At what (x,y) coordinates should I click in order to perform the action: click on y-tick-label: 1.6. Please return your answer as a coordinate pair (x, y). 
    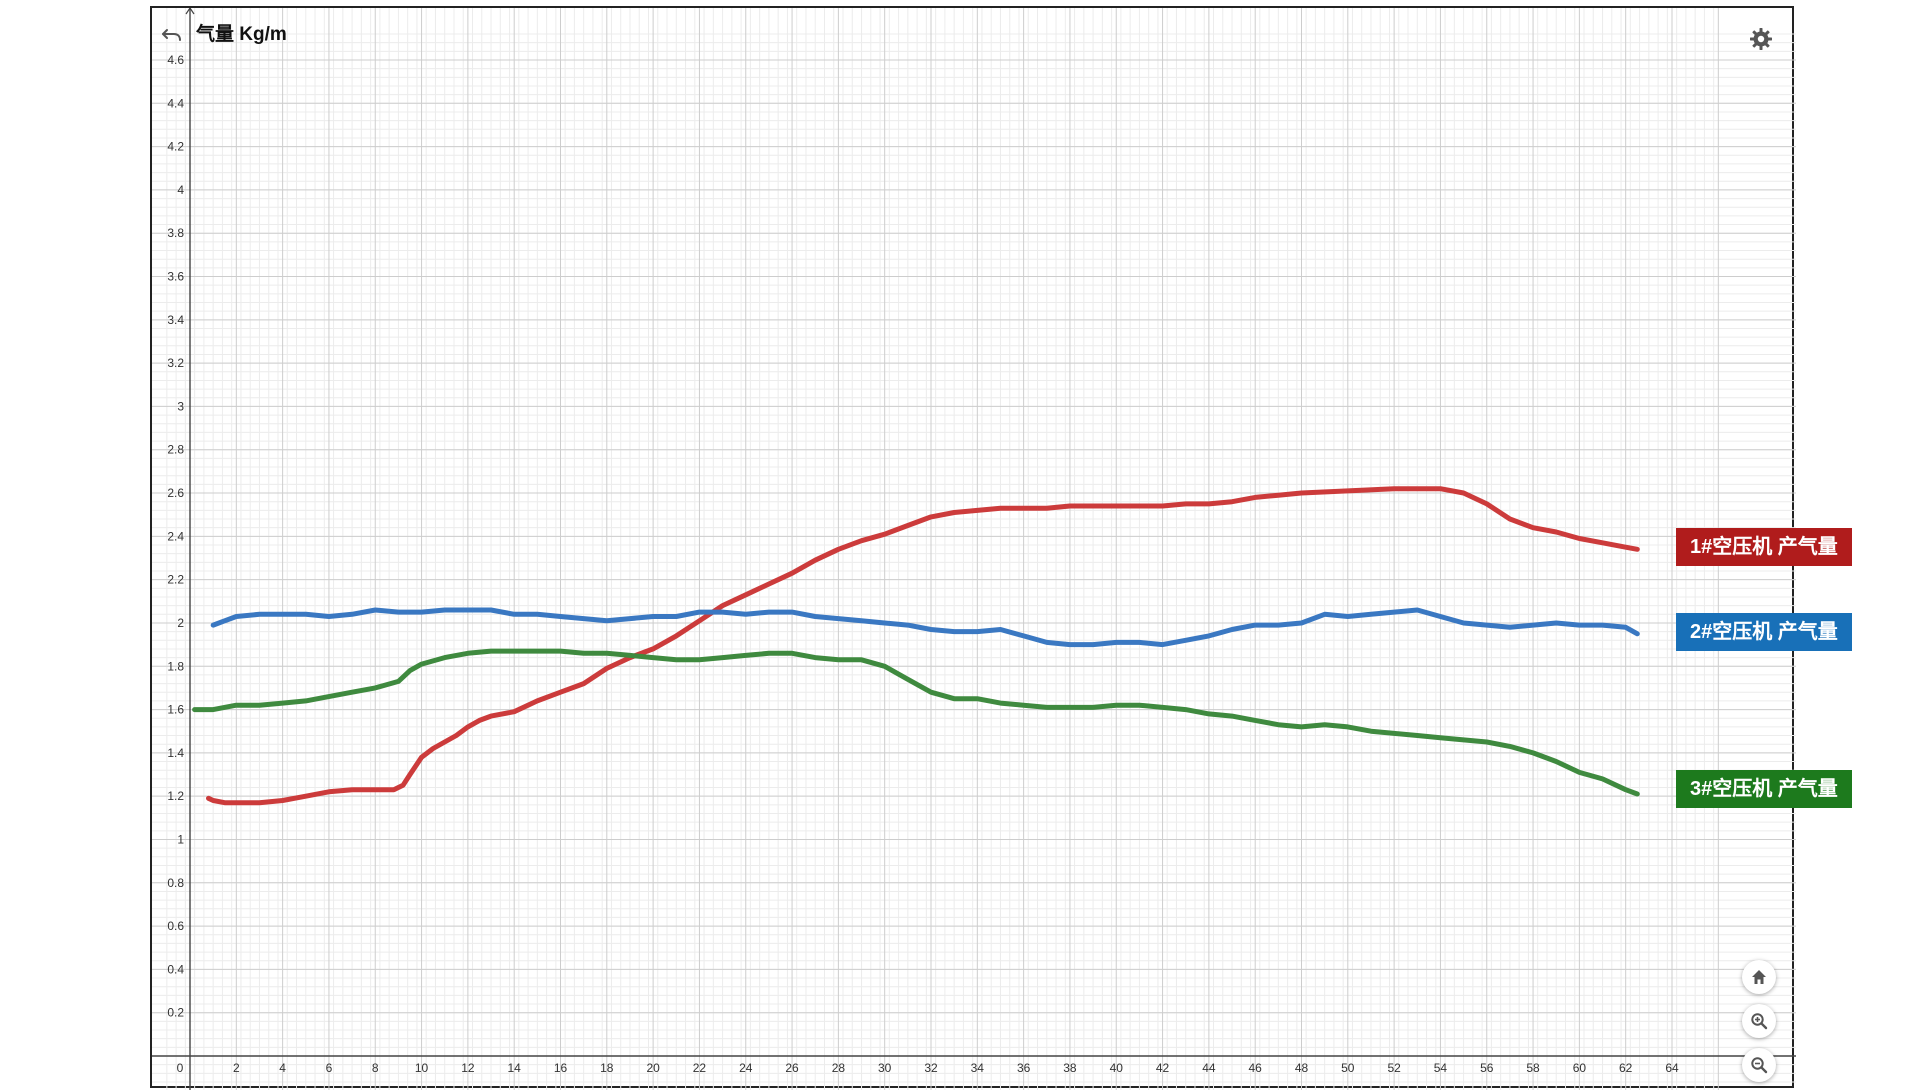
    Looking at the image, I should click on (175, 710).